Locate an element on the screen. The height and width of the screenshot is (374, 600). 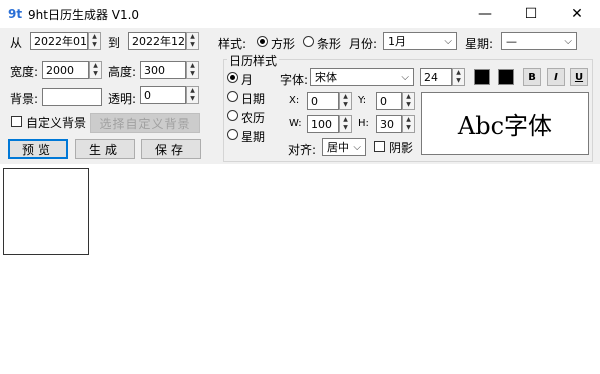
h-field: 30 is located at coordinates (389, 124).